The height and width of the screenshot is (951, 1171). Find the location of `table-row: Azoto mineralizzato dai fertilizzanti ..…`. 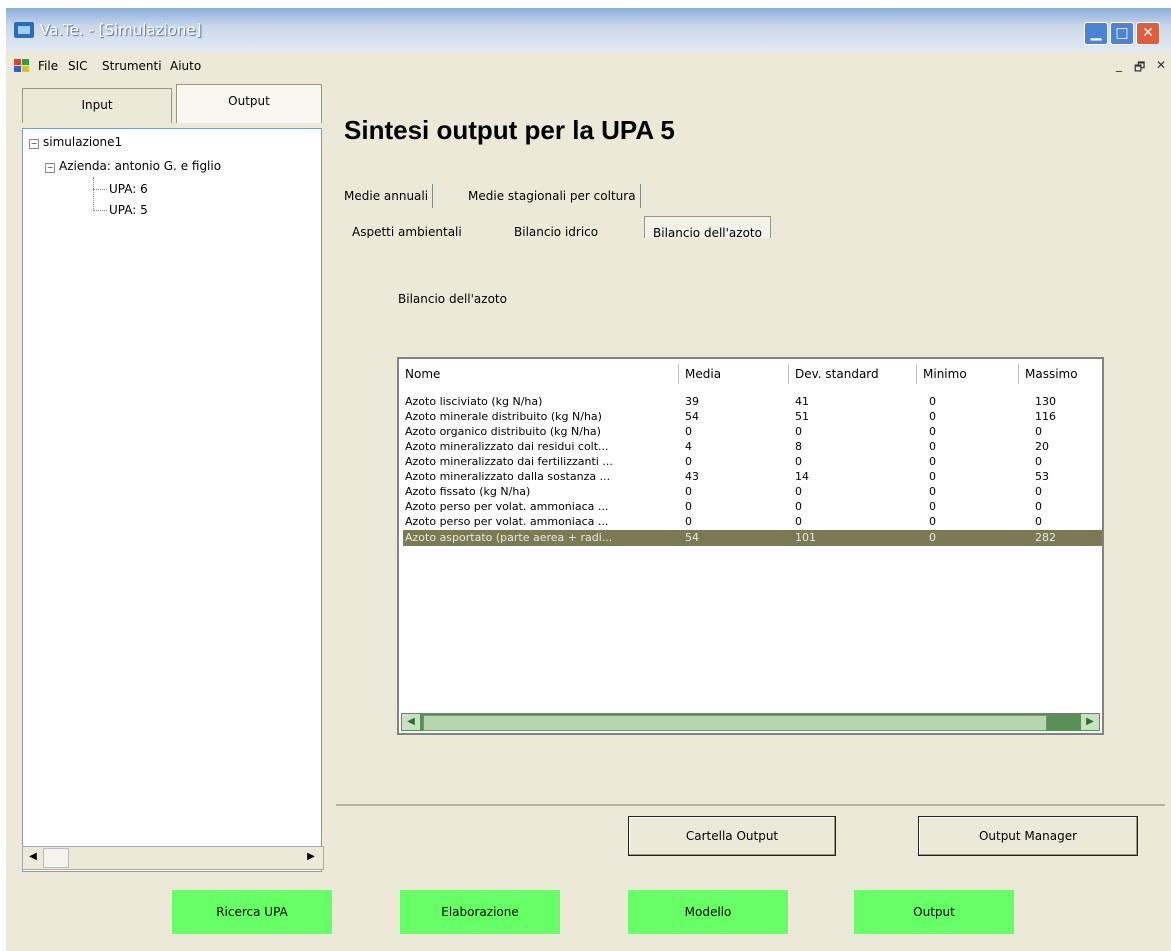

table-row: Azoto mineralizzato dai fertilizzanti ..… is located at coordinates (752, 462).